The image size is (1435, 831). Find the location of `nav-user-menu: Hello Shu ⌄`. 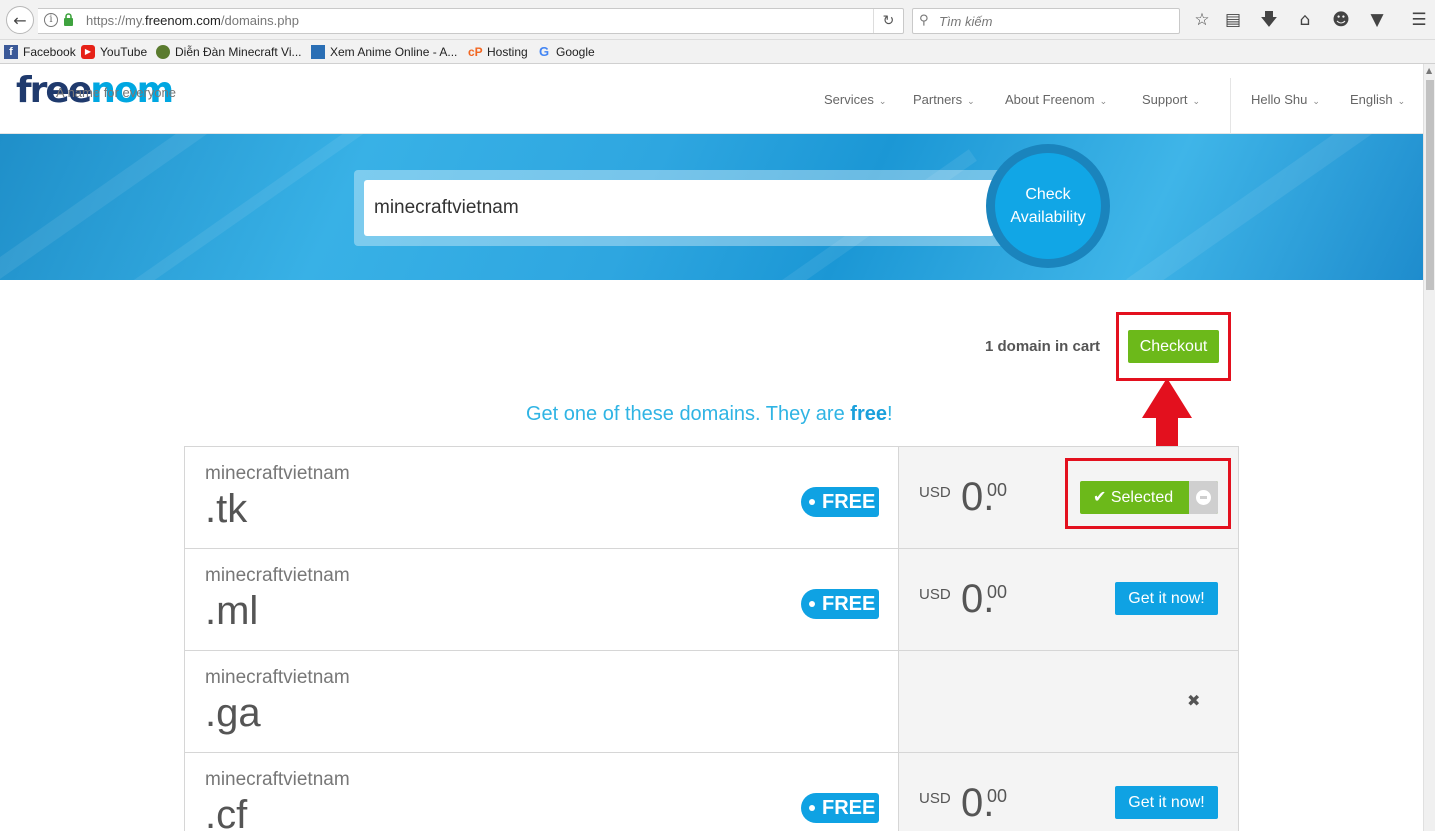

nav-user-menu: Hello Shu ⌄ is located at coordinates (1285, 99).